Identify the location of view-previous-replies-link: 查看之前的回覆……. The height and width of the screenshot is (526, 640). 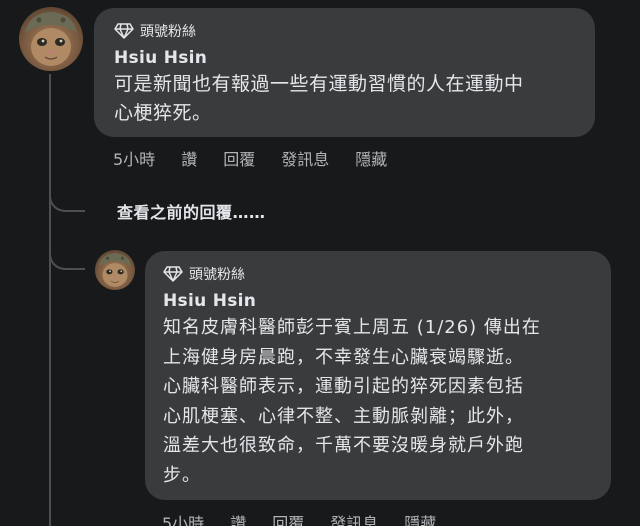
(191, 211).